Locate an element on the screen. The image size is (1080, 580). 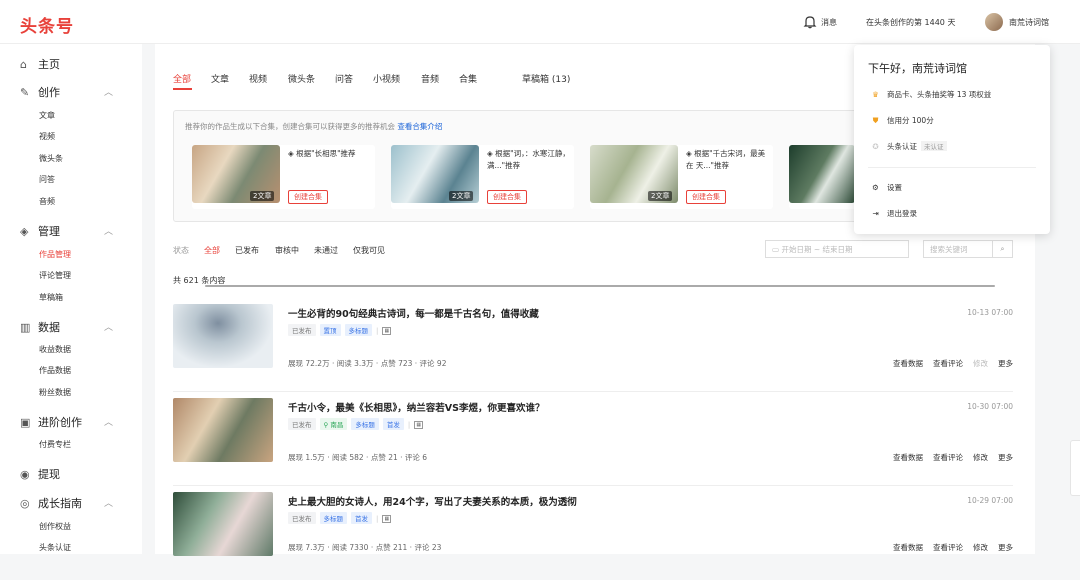
recommend-image is located at coordinates (822, 174).